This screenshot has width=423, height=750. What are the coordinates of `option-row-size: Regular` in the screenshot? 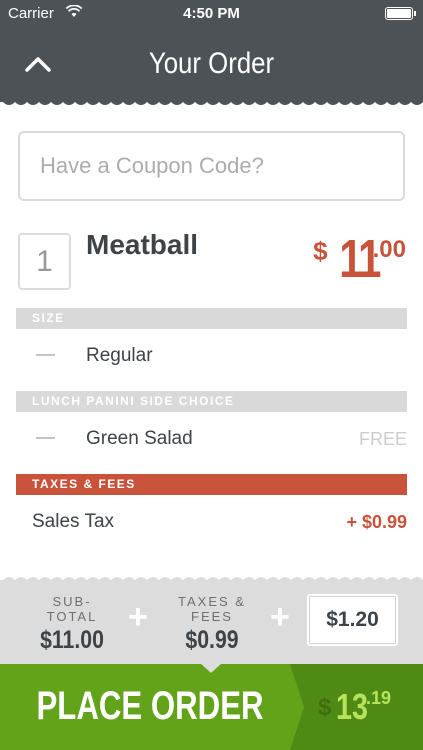 It's located at (211, 355).